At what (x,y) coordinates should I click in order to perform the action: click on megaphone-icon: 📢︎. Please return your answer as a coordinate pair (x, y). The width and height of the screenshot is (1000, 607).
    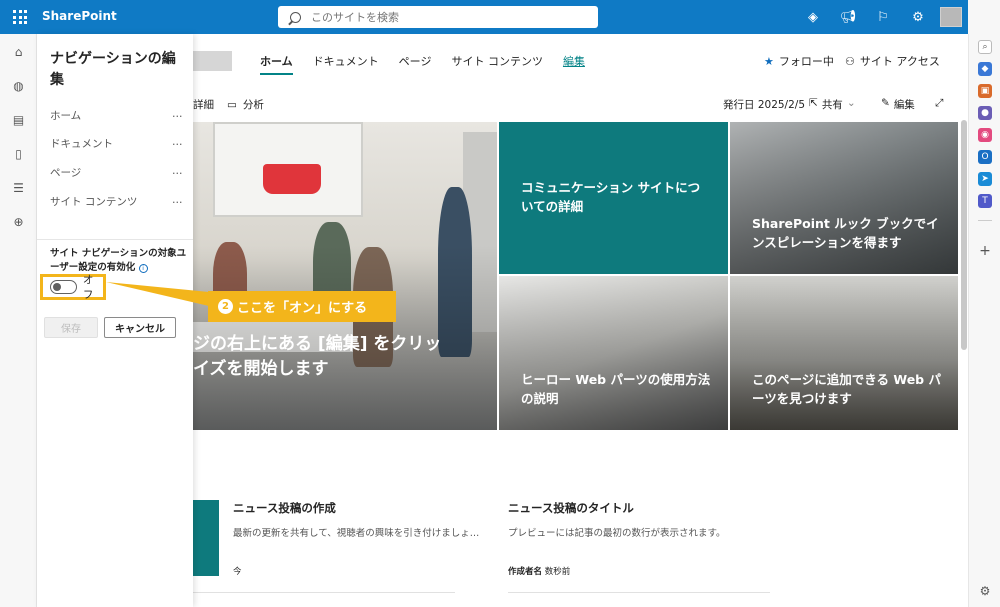
    Looking at the image, I should click on (848, 17).